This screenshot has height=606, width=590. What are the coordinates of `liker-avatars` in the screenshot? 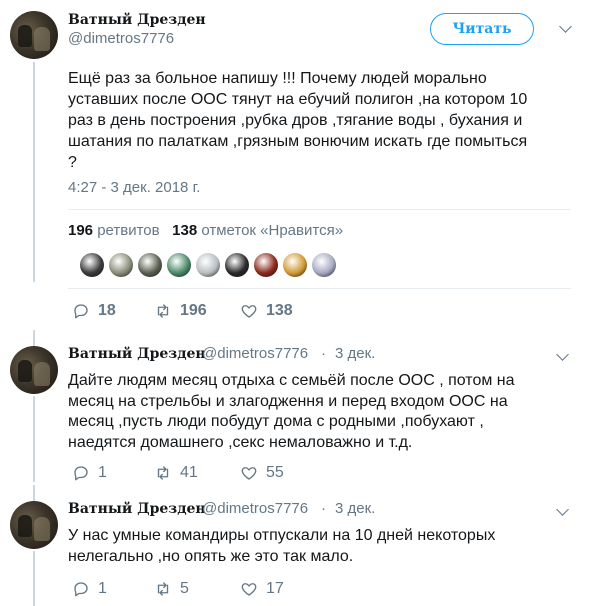 It's located at (208, 265).